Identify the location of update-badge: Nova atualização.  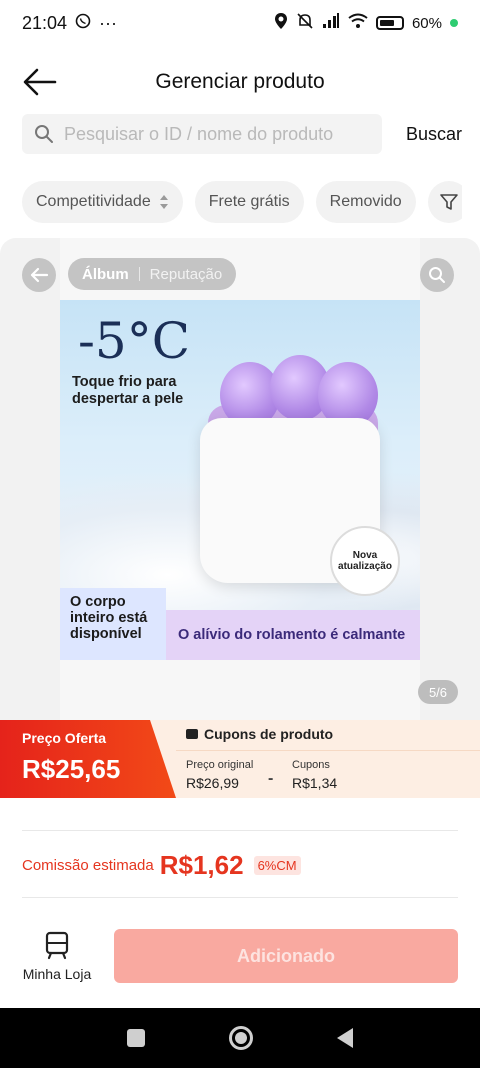
(365, 561).